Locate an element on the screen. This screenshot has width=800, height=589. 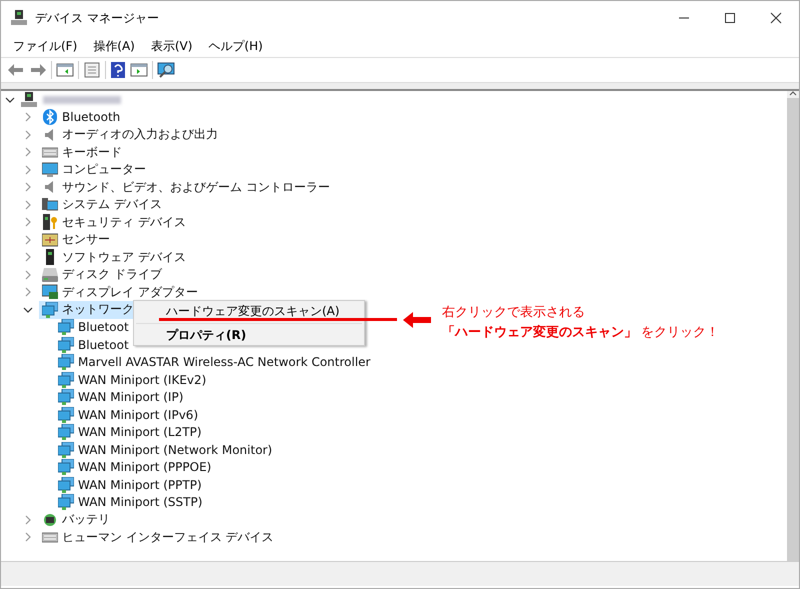
tree-item: キーボード is located at coordinates (82, 152).